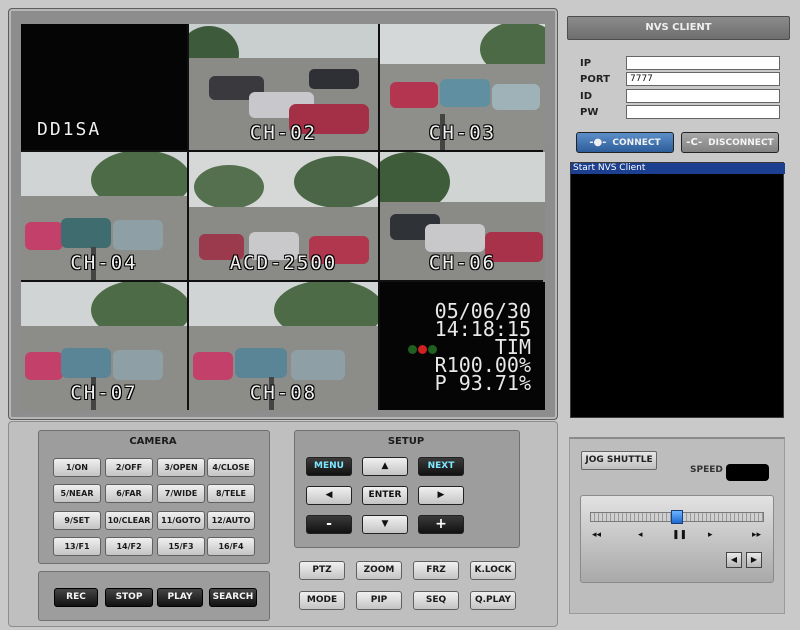  Describe the element at coordinates (379, 600) in the screenshot. I see `pip-button: PIP` at that location.